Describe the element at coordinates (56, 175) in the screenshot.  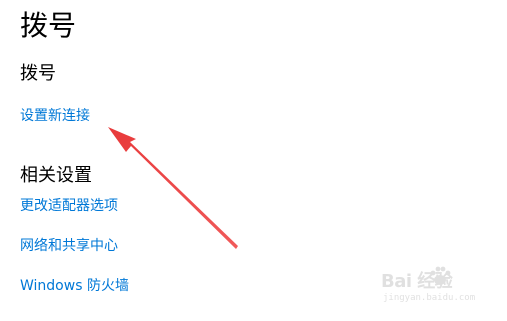
I see `related-settings-heading: 相关设置` at that location.